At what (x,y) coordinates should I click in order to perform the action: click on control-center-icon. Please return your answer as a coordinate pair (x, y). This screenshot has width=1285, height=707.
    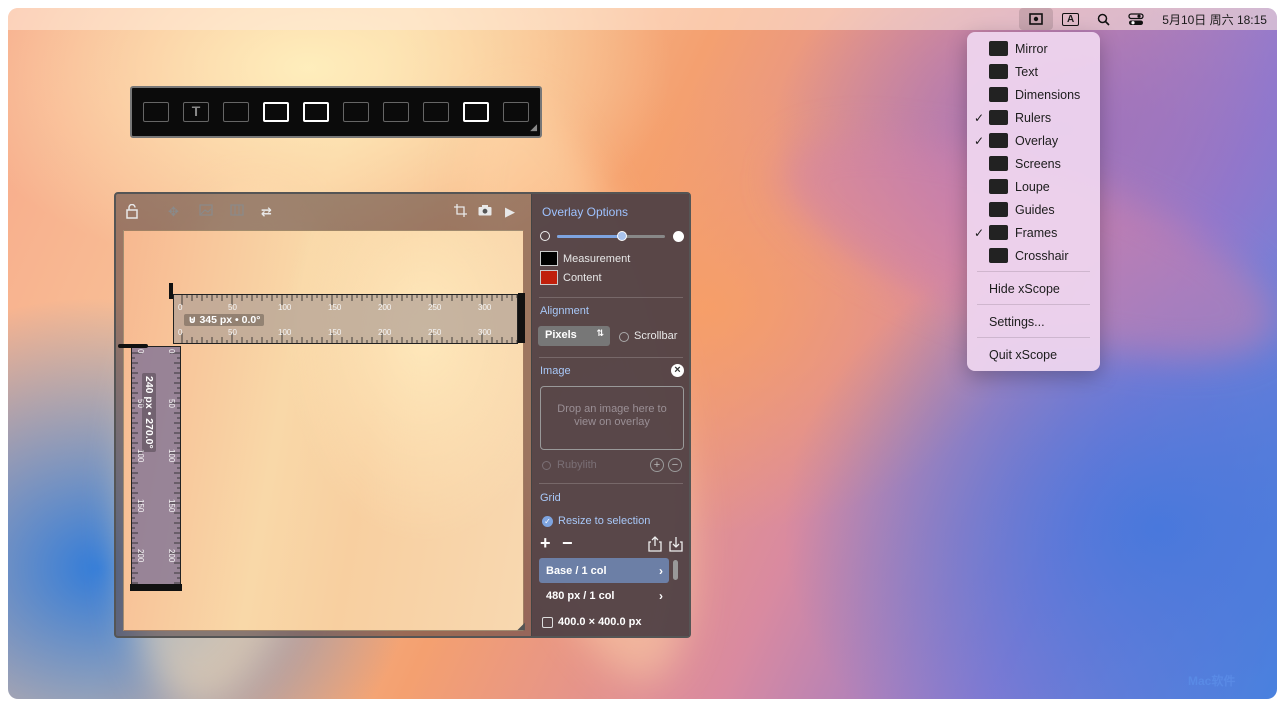
    Looking at the image, I should click on (1136, 18).